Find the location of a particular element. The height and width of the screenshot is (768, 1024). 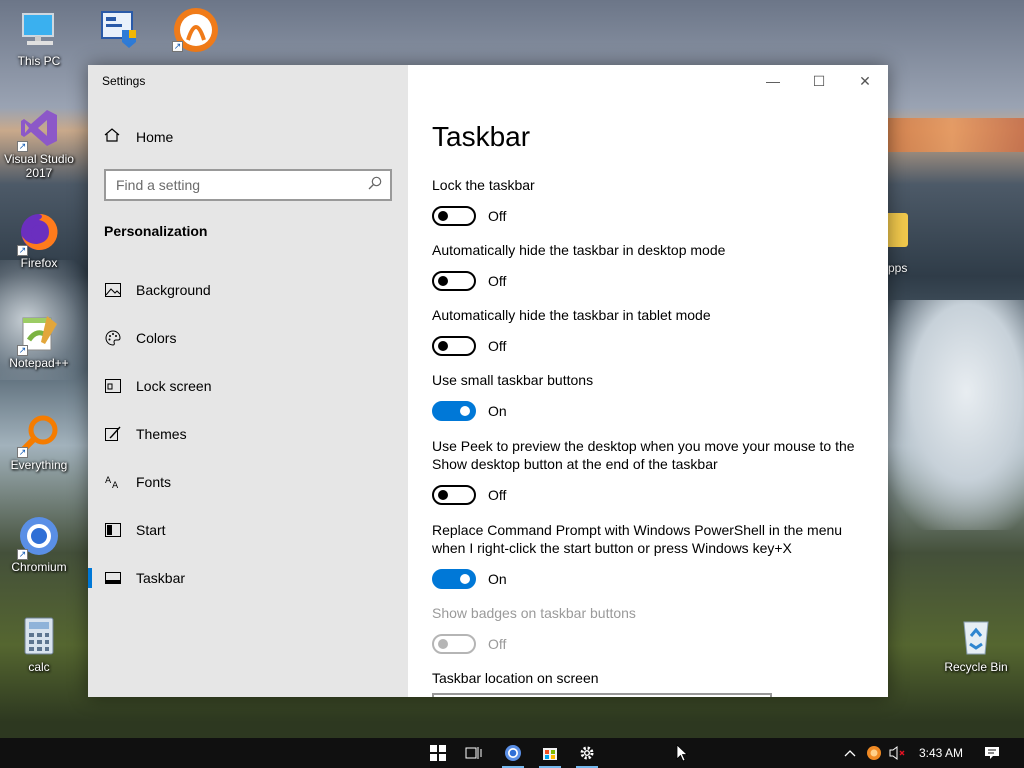

taskbar-chromium is located at coordinates (513, 753).